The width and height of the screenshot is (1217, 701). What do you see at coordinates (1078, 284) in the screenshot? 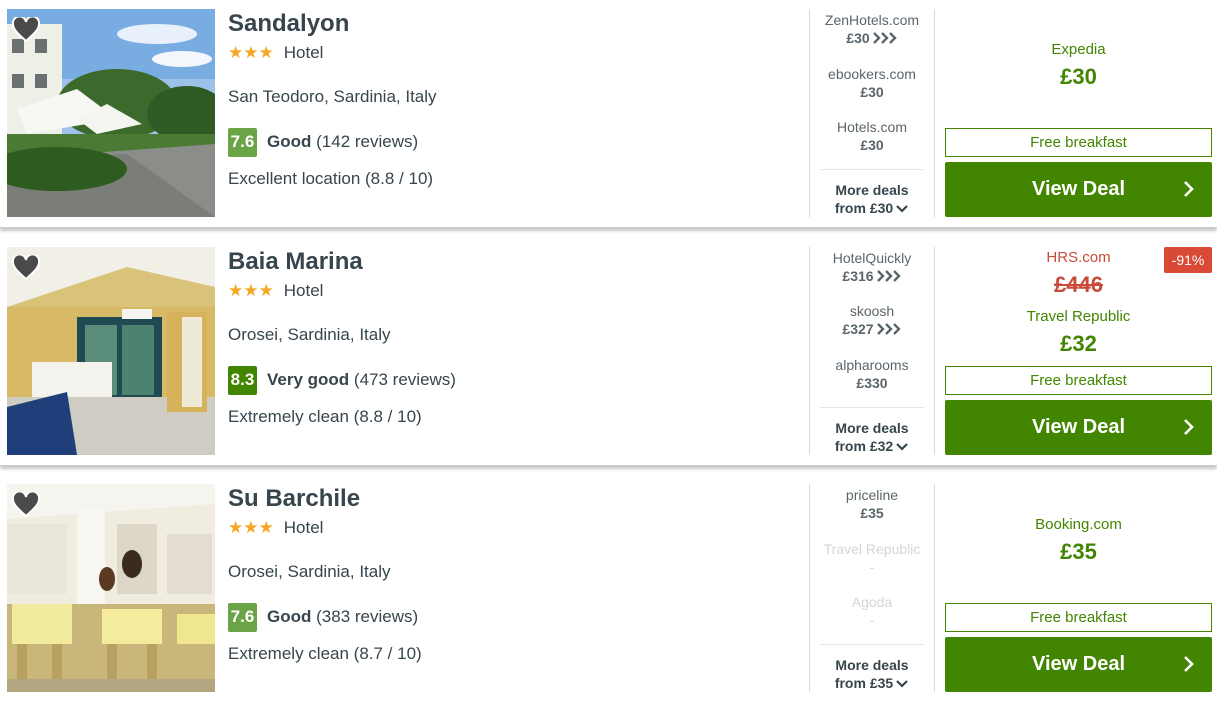
I see `original-deal-price: £446` at bounding box center [1078, 284].